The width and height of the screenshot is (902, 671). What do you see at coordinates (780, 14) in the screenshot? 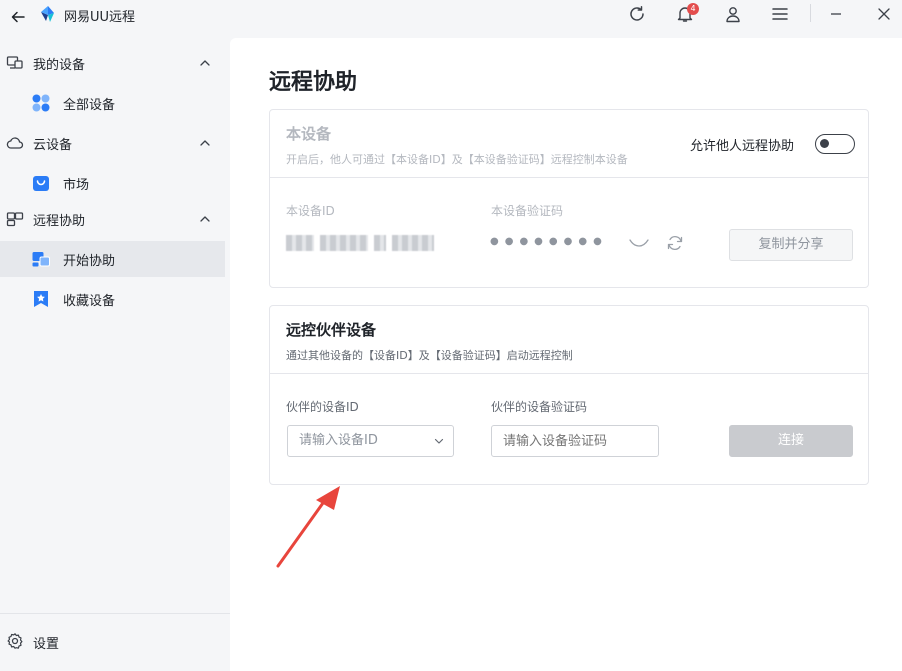
I see `menu-icon` at bounding box center [780, 14].